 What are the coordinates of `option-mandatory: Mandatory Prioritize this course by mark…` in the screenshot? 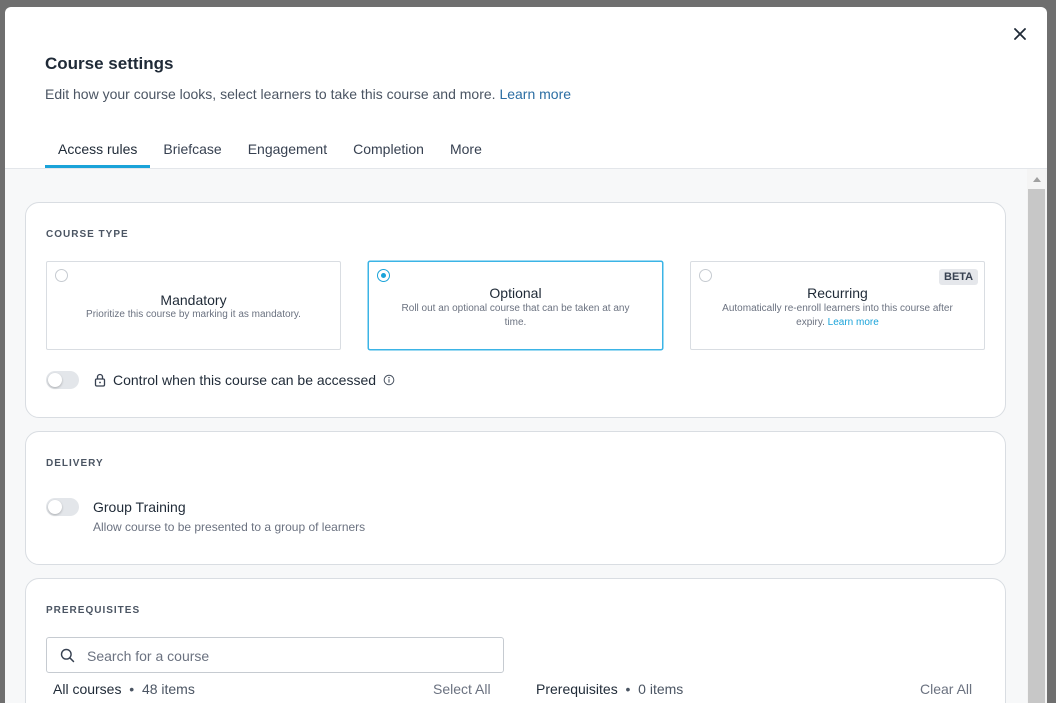 It's located at (193, 305).